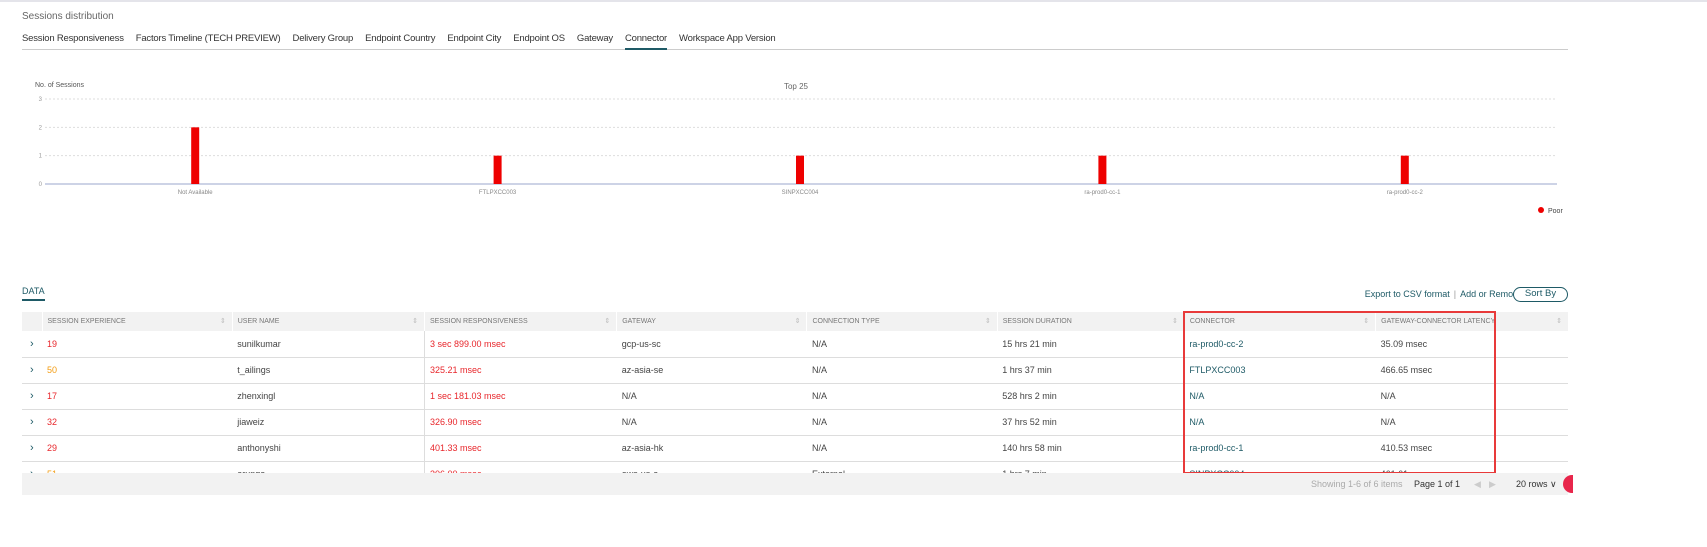 The width and height of the screenshot is (1707, 547). What do you see at coordinates (60, 85) in the screenshot?
I see `y-axis-label: No. of Sessions` at bounding box center [60, 85].